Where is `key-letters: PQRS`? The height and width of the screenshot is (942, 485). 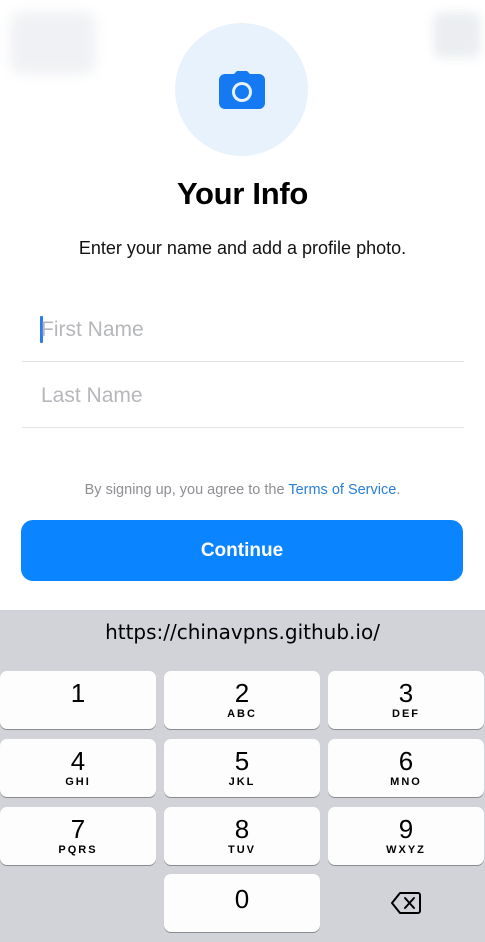 key-letters: PQRS is located at coordinates (78, 850).